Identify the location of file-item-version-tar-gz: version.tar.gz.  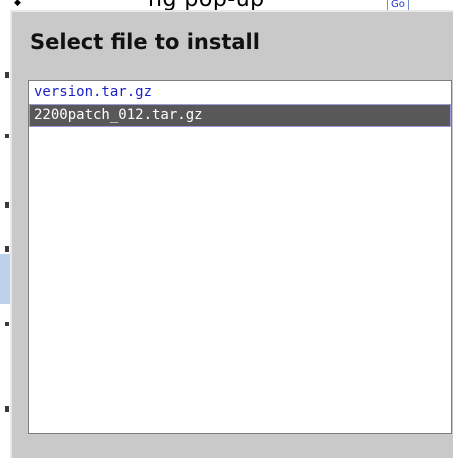
(240, 92).